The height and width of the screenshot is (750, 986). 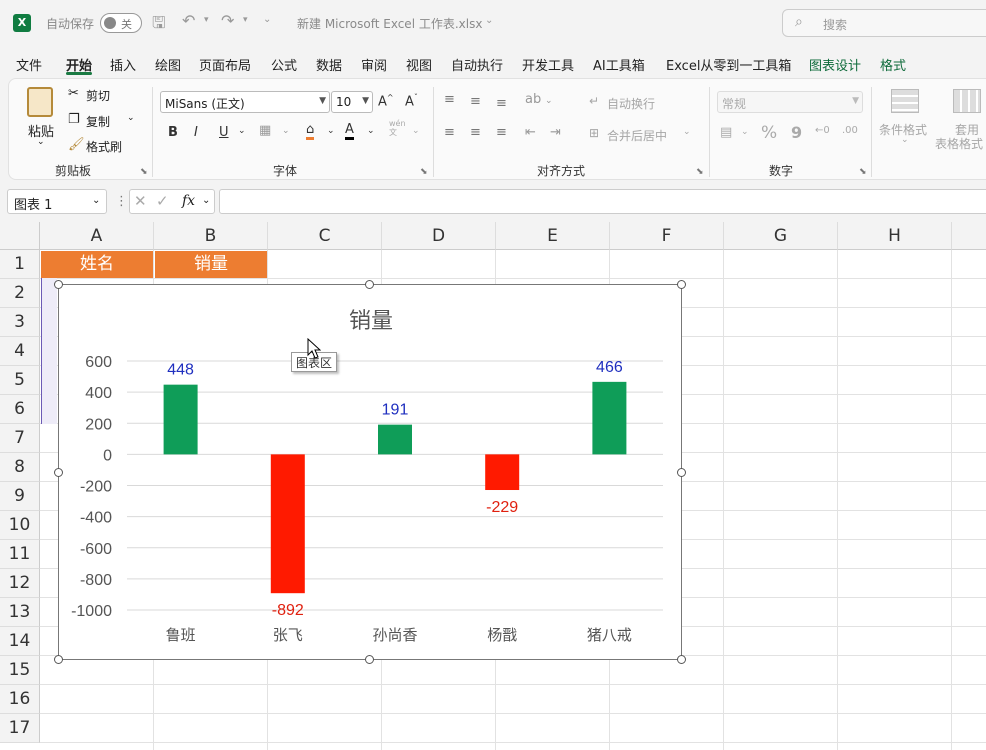 I want to click on column-header: F, so click(x=667, y=236).